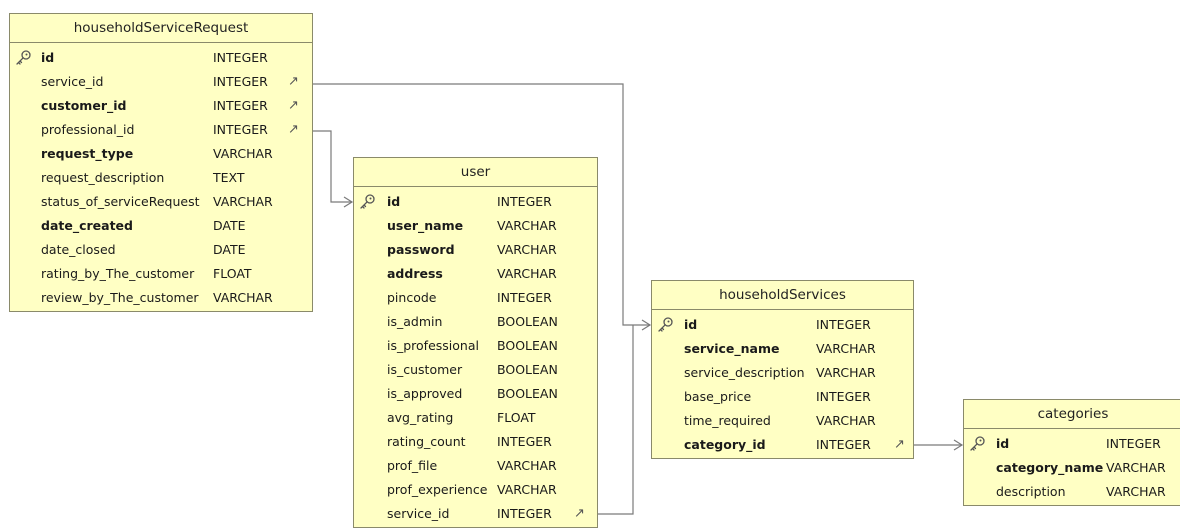 Image resolution: width=1180 pixels, height=528 pixels. Describe the element at coordinates (103, 177) in the screenshot. I see `column-name: request_description` at that location.